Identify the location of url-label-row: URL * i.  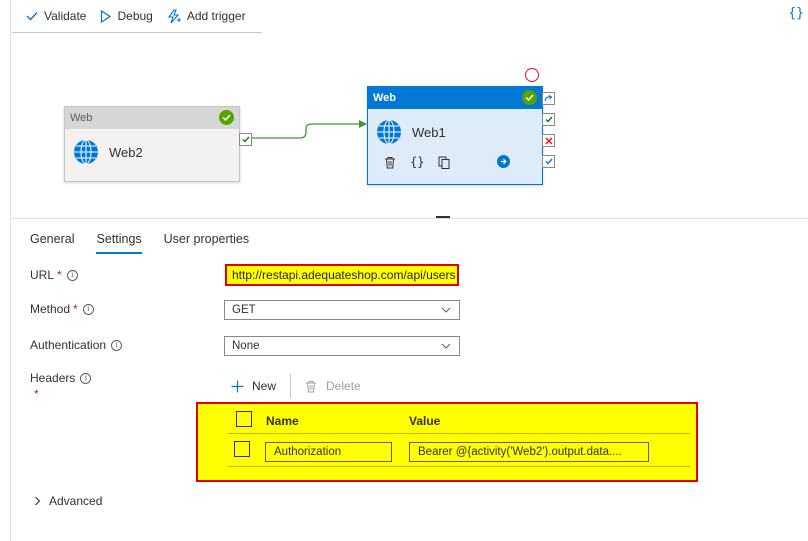
(54, 275).